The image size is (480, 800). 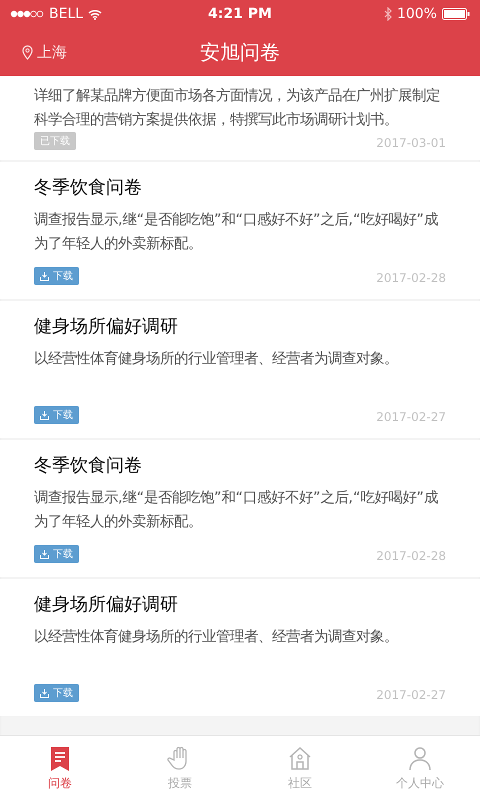 I want to click on survey-description: 详细了解某品牌方便面市场各方面情况，为该产品在广州扩展制定科学合理的营销方案提供依据，特撰写此市场调研计划书。, so click(x=237, y=108).